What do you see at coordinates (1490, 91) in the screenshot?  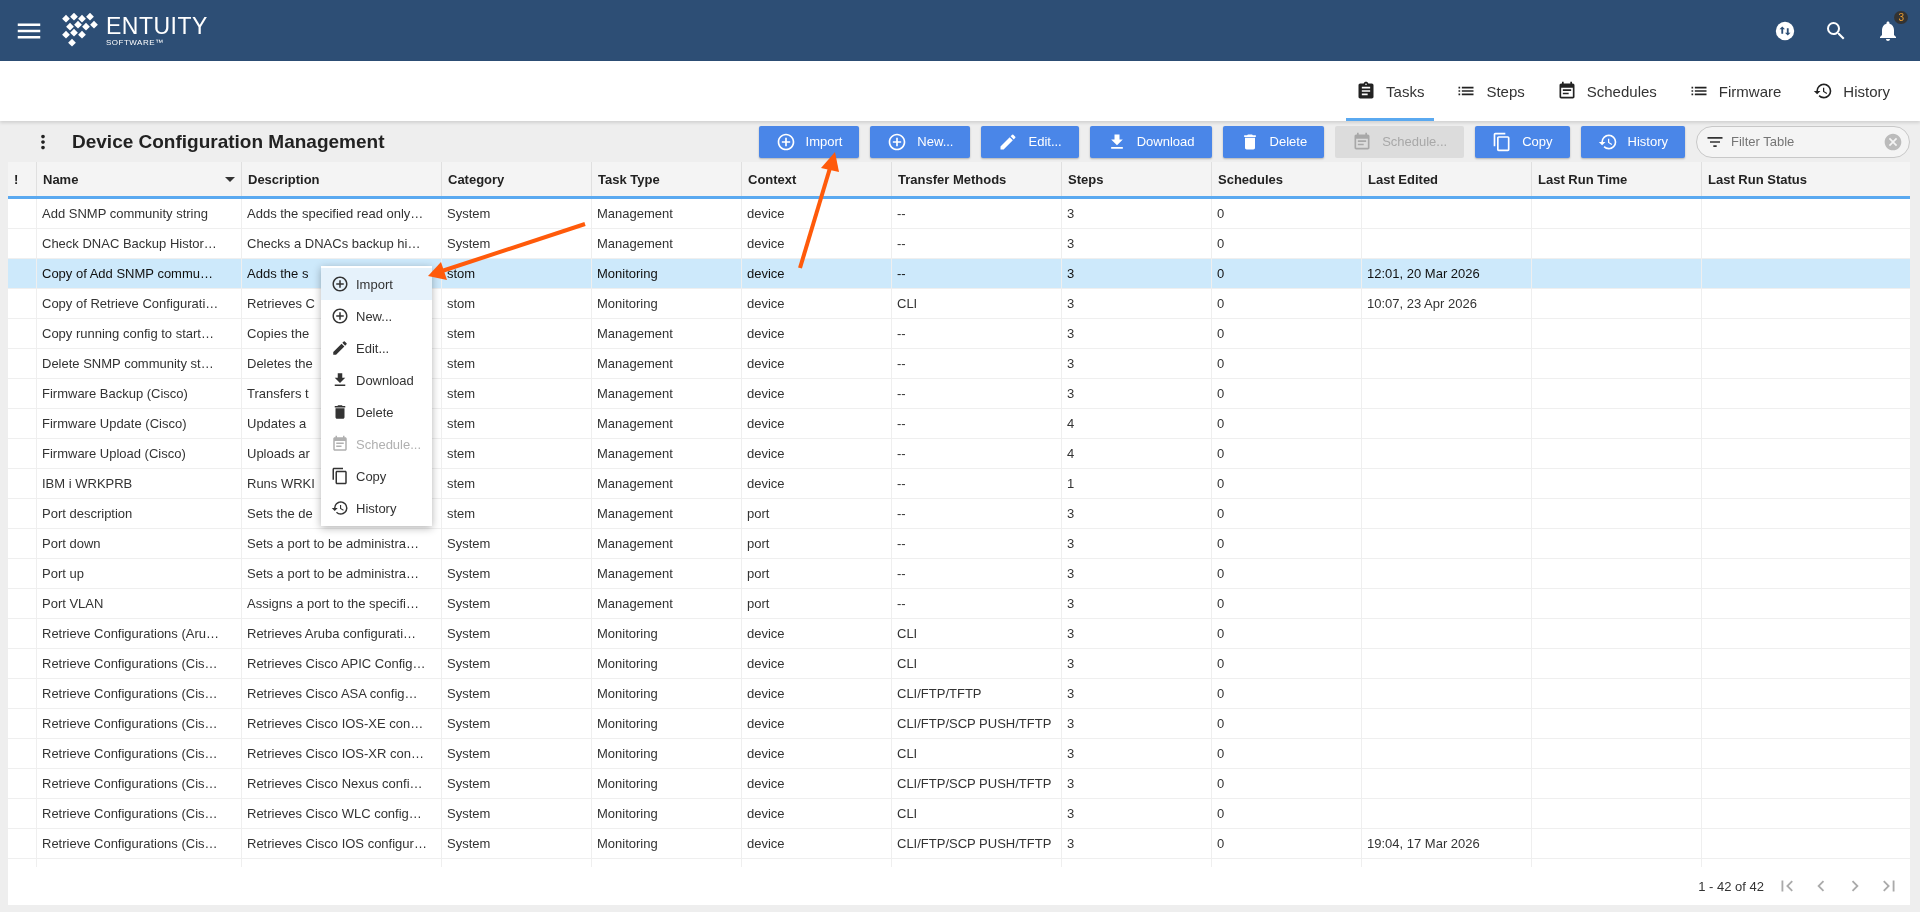 I see `tab: Steps` at bounding box center [1490, 91].